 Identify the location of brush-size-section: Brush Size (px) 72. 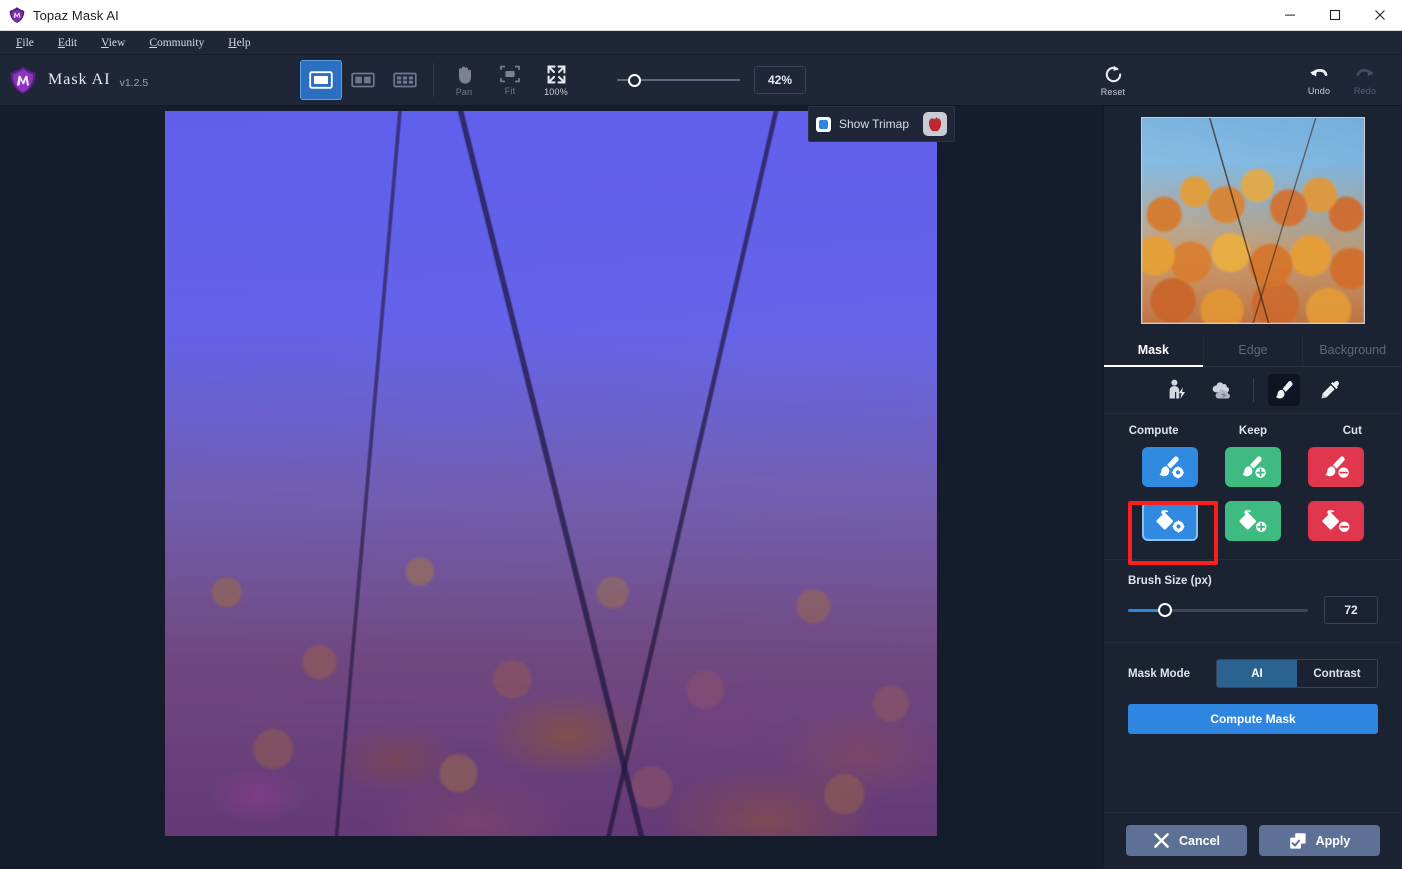
(1253, 592).